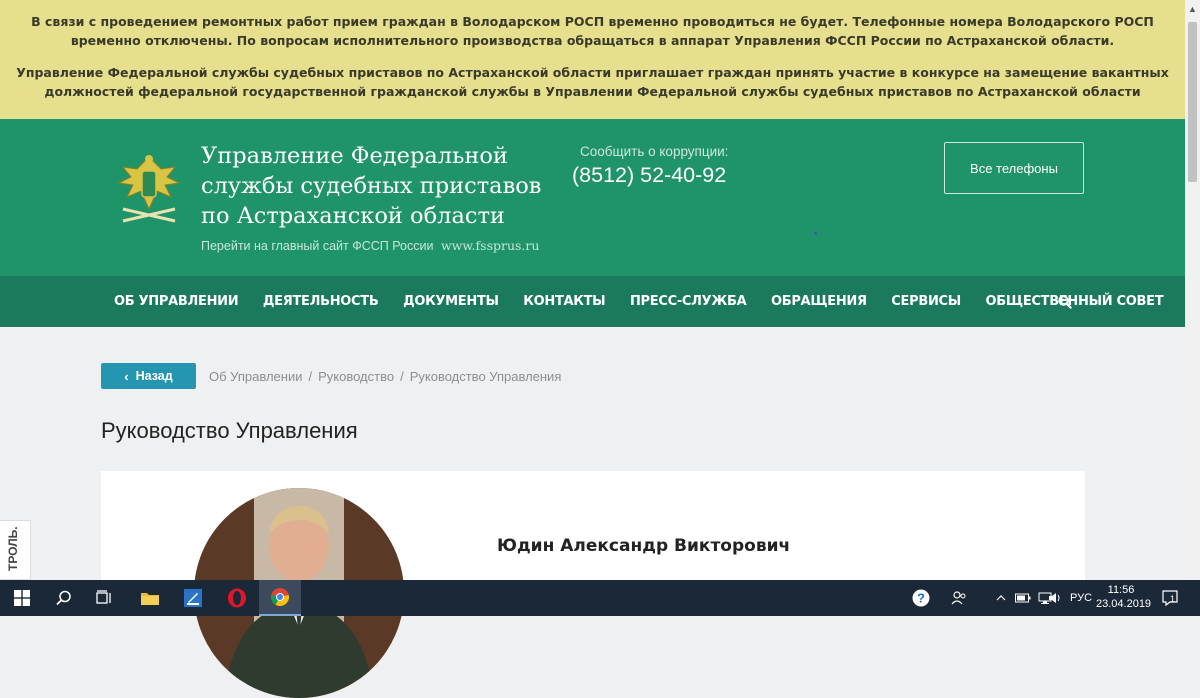  Describe the element at coordinates (650, 175) in the screenshot. I see `corruption-phone: (8512) 52-40-92` at that location.